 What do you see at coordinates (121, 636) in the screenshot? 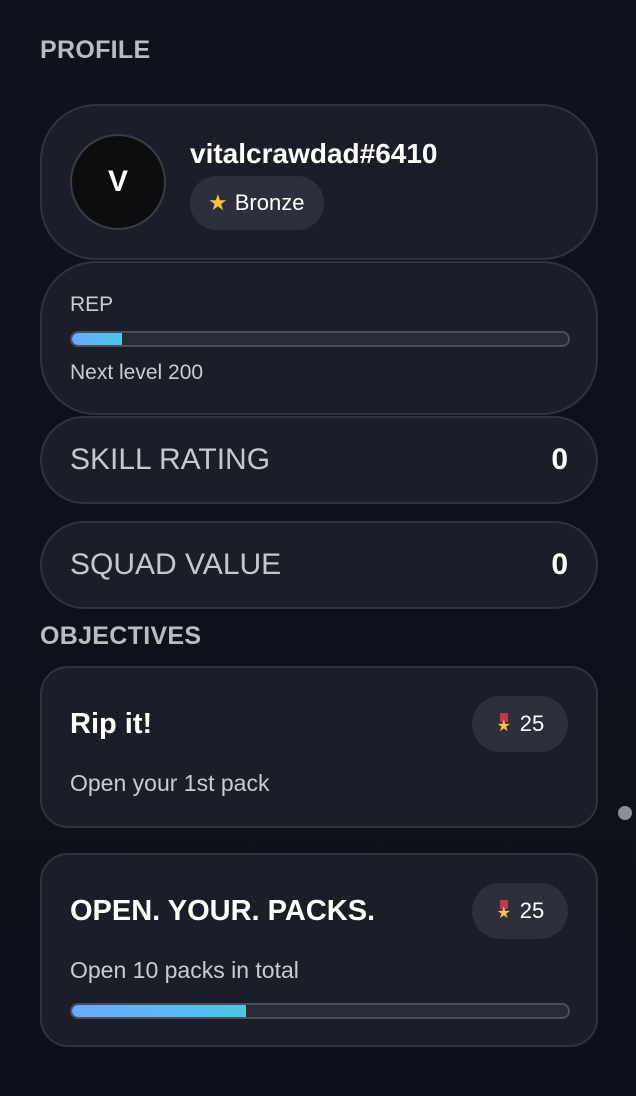
I see `objectives-section-title: OBJECTIVES` at bounding box center [121, 636].